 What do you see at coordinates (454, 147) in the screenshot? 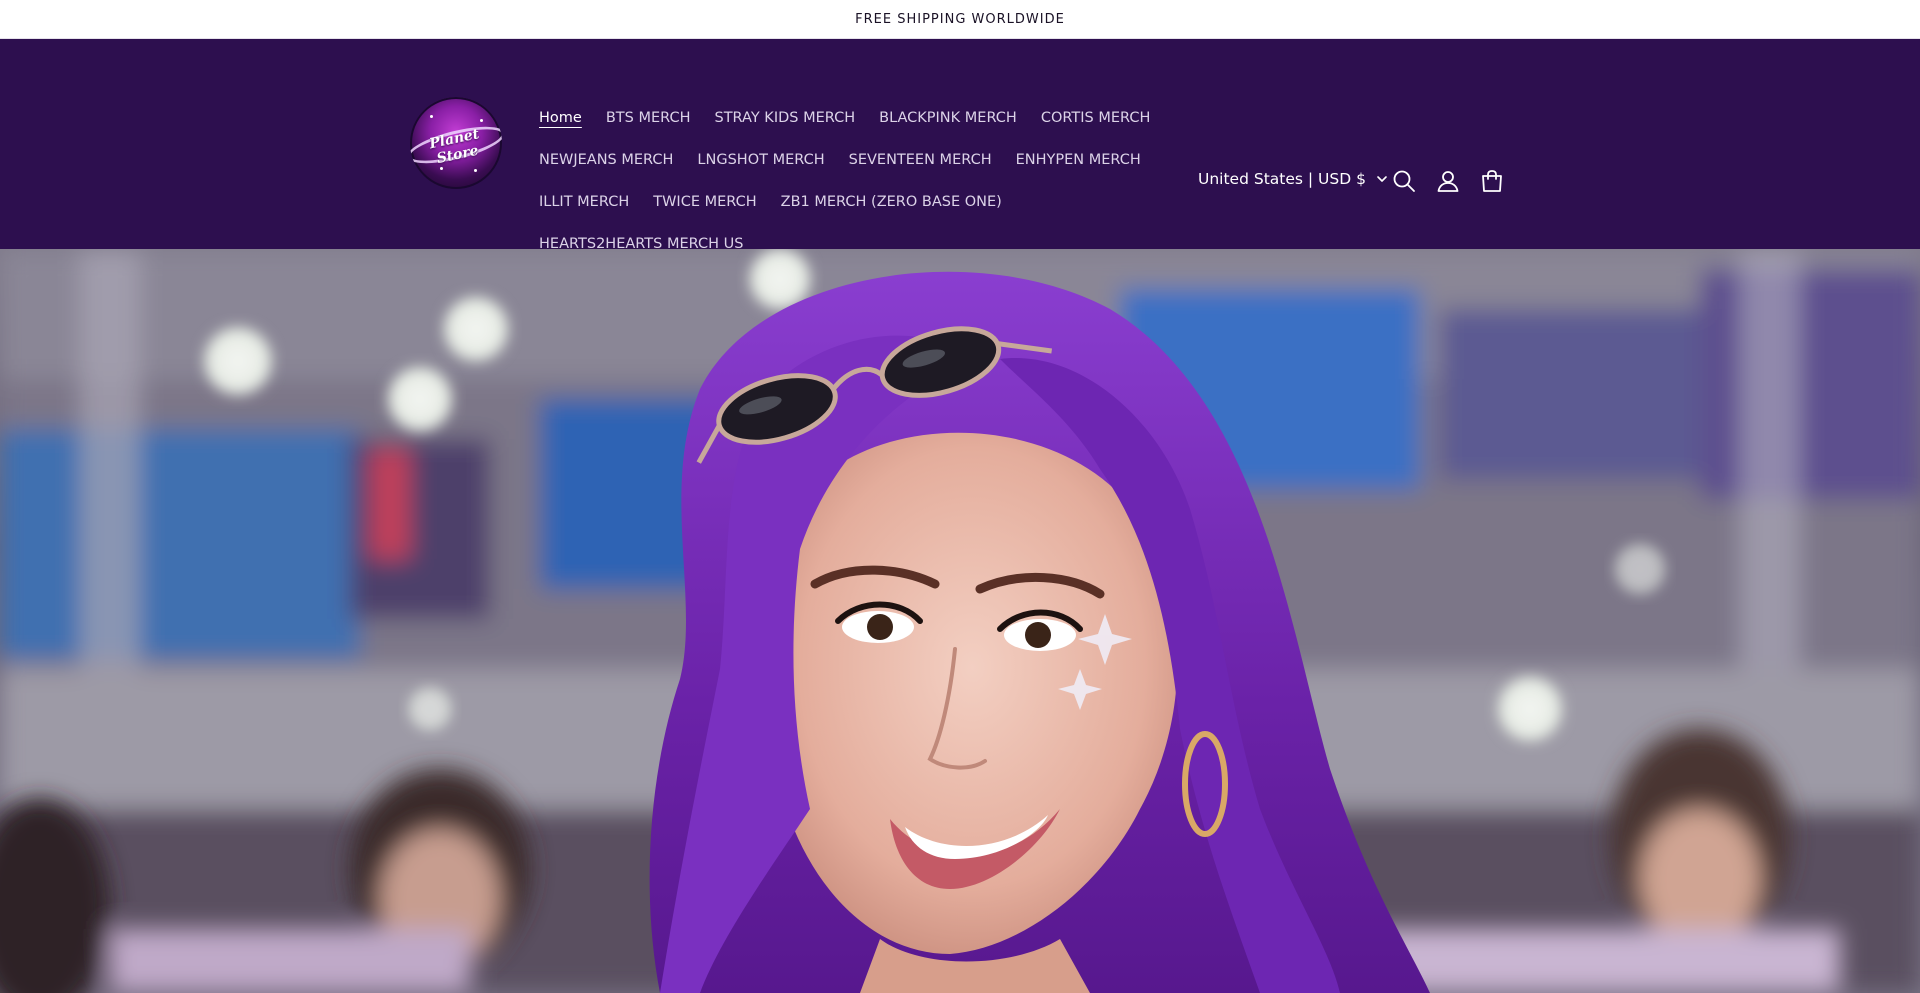
I see `logo-text: Planet Store` at bounding box center [454, 147].